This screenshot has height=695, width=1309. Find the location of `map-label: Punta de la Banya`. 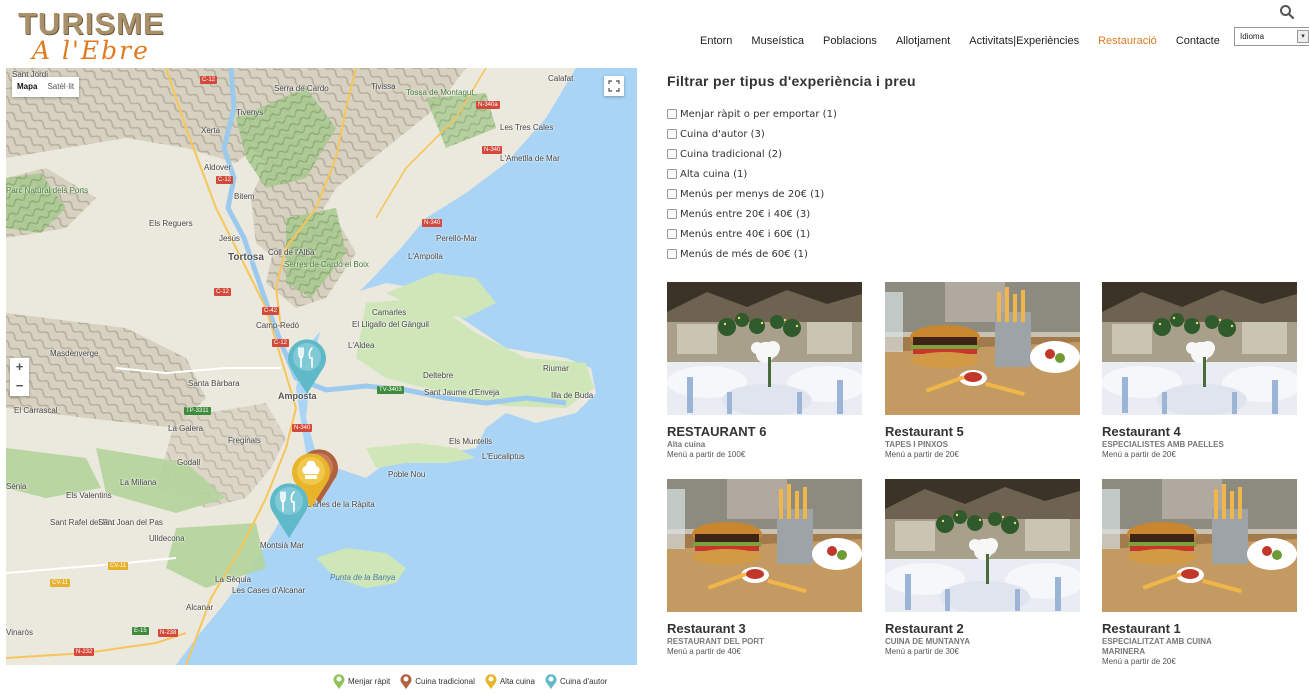

map-label: Punta de la Banya is located at coordinates (363, 577).